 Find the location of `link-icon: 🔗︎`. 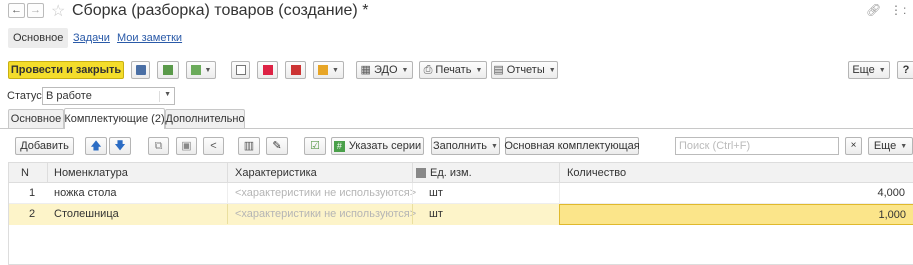

link-icon: 🔗︎ is located at coordinates (873, 10).